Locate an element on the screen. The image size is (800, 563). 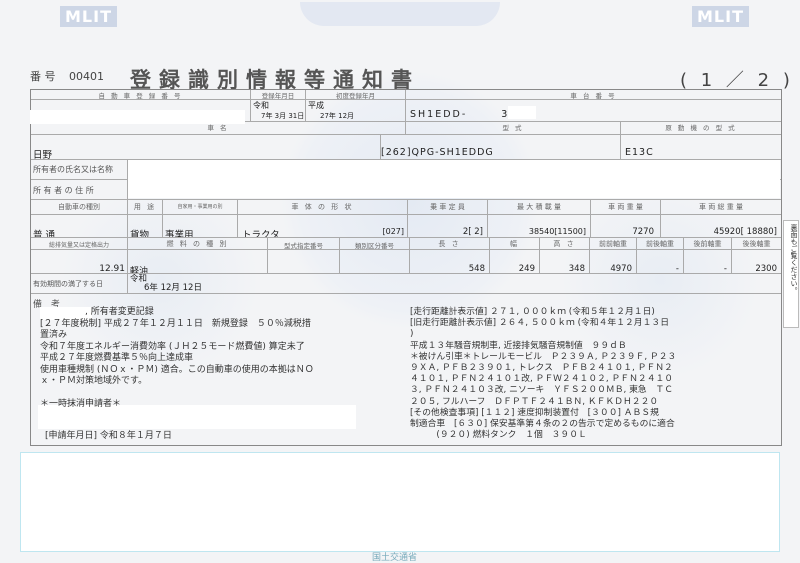
header-displacement: 総排気量又は定格出力 is located at coordinates (79, 244).